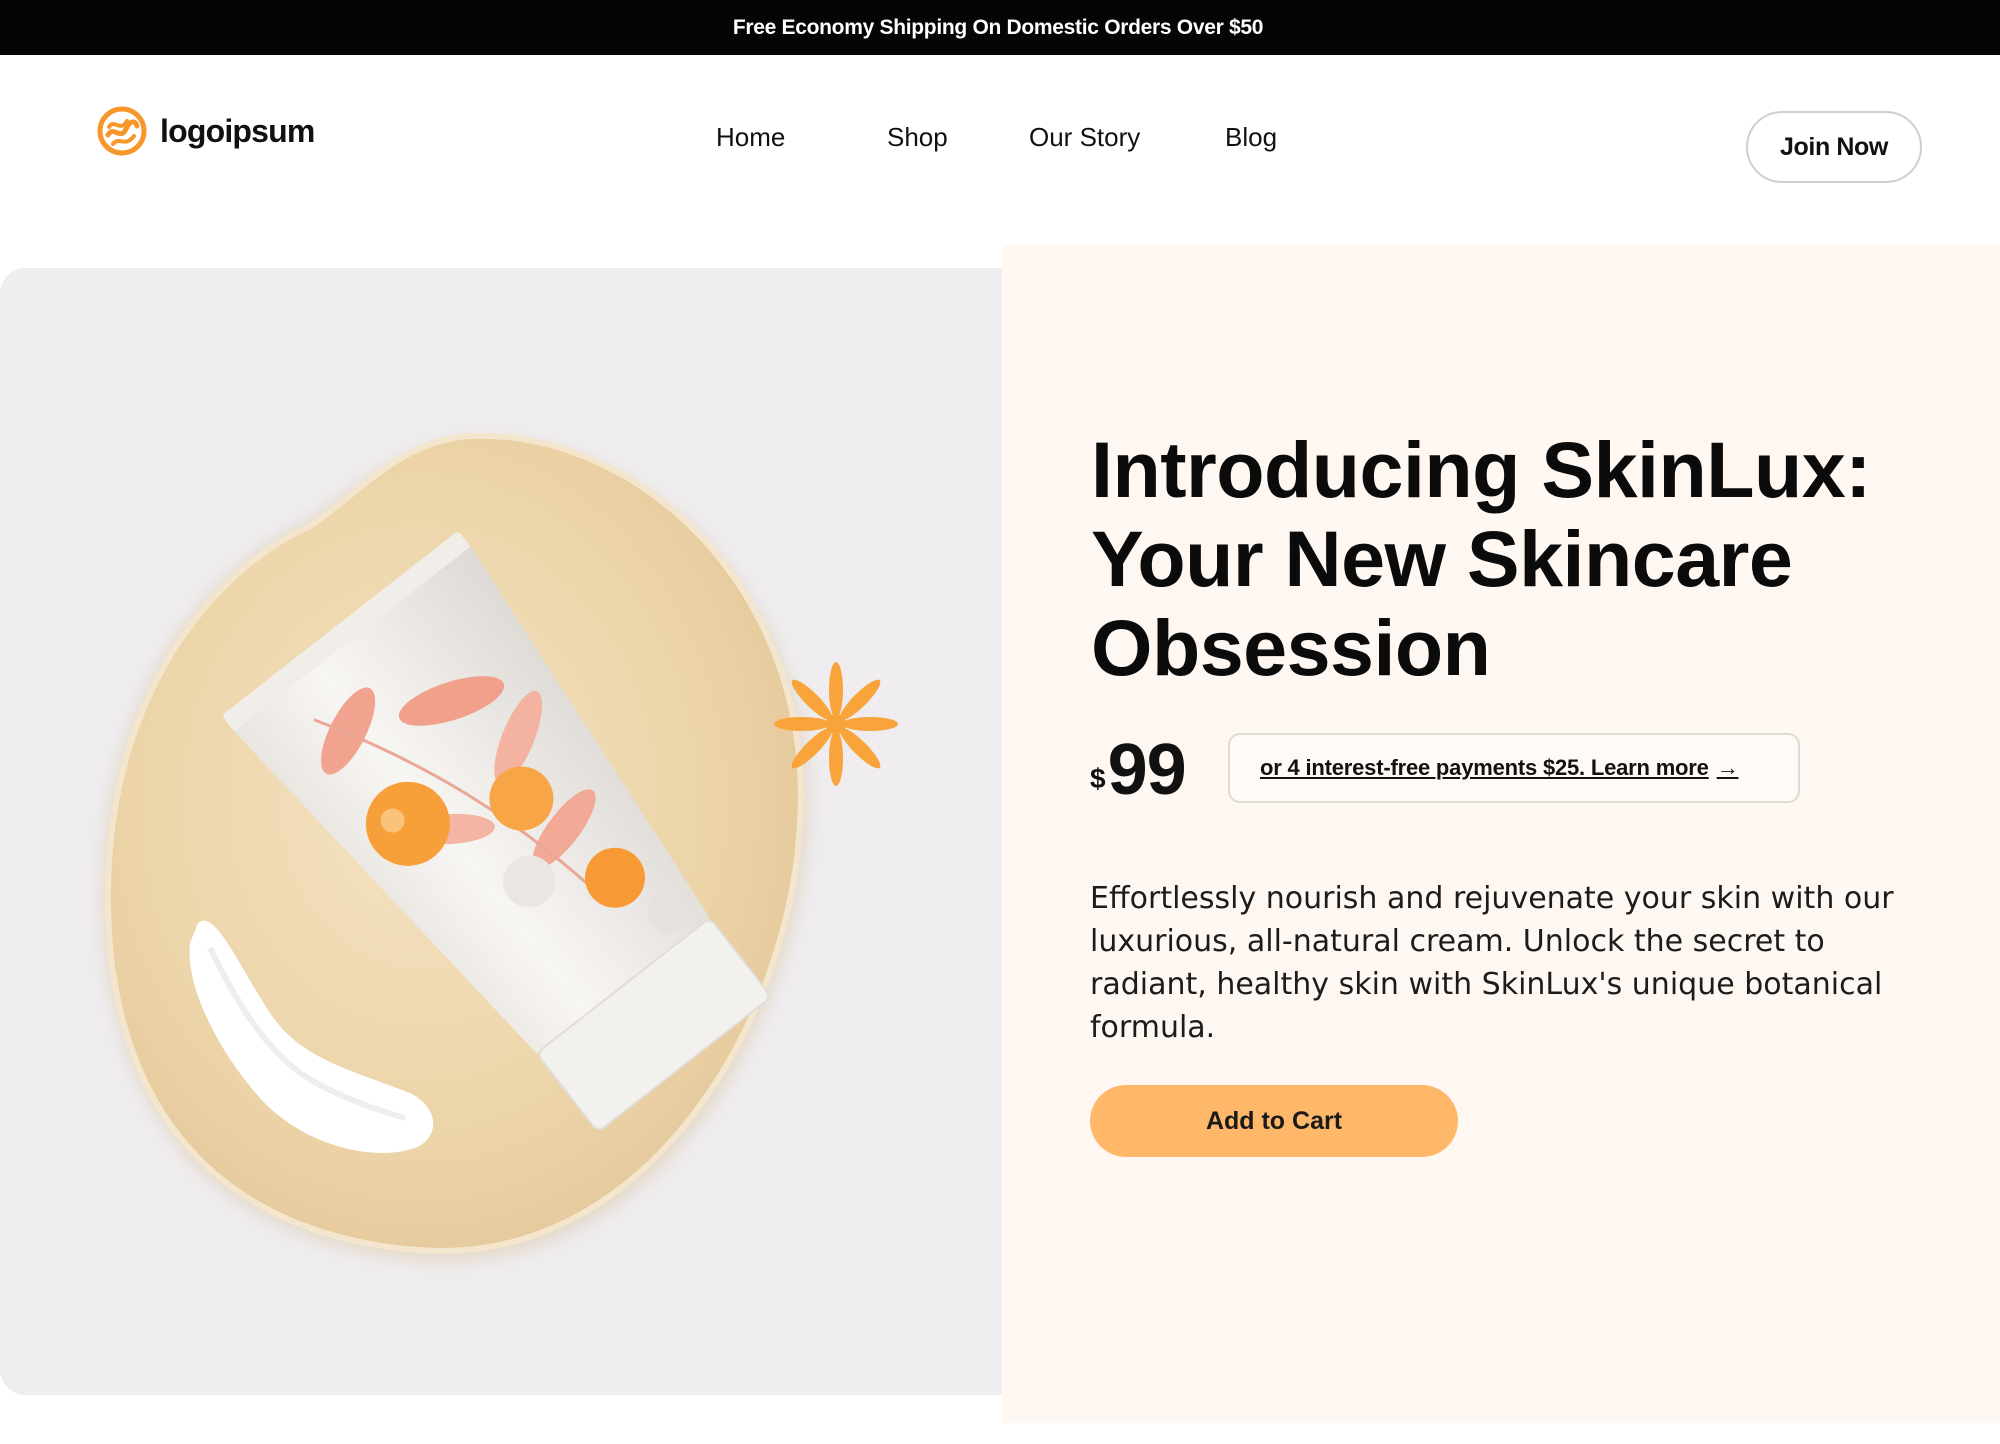 The width and height of the screenshot is (2000, 1444). I want to click on price-amount: 99, so click(1147, 770).